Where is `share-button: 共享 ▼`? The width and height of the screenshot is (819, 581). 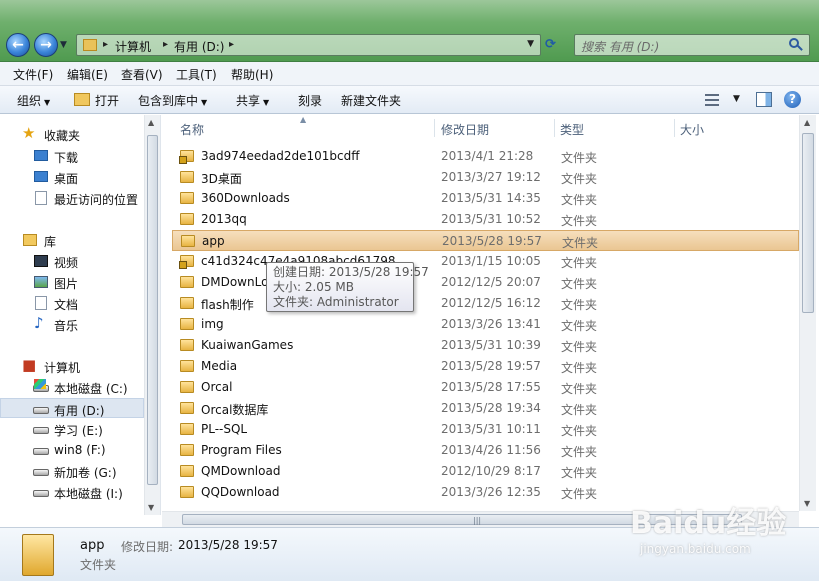
share-button: 共享 ▼ is located at coordinates (252, 100).